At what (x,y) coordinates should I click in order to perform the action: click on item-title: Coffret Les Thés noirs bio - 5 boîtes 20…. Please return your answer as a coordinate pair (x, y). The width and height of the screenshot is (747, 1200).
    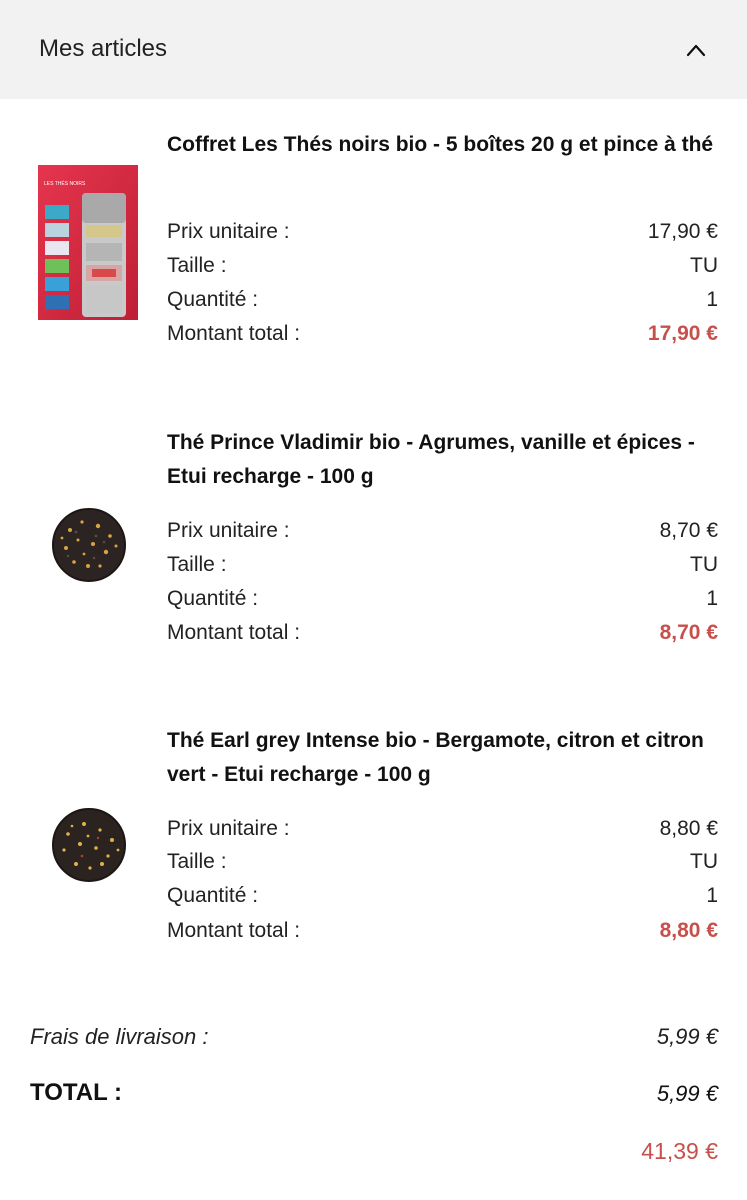
    Looking at the image, I should click on (447, 145).